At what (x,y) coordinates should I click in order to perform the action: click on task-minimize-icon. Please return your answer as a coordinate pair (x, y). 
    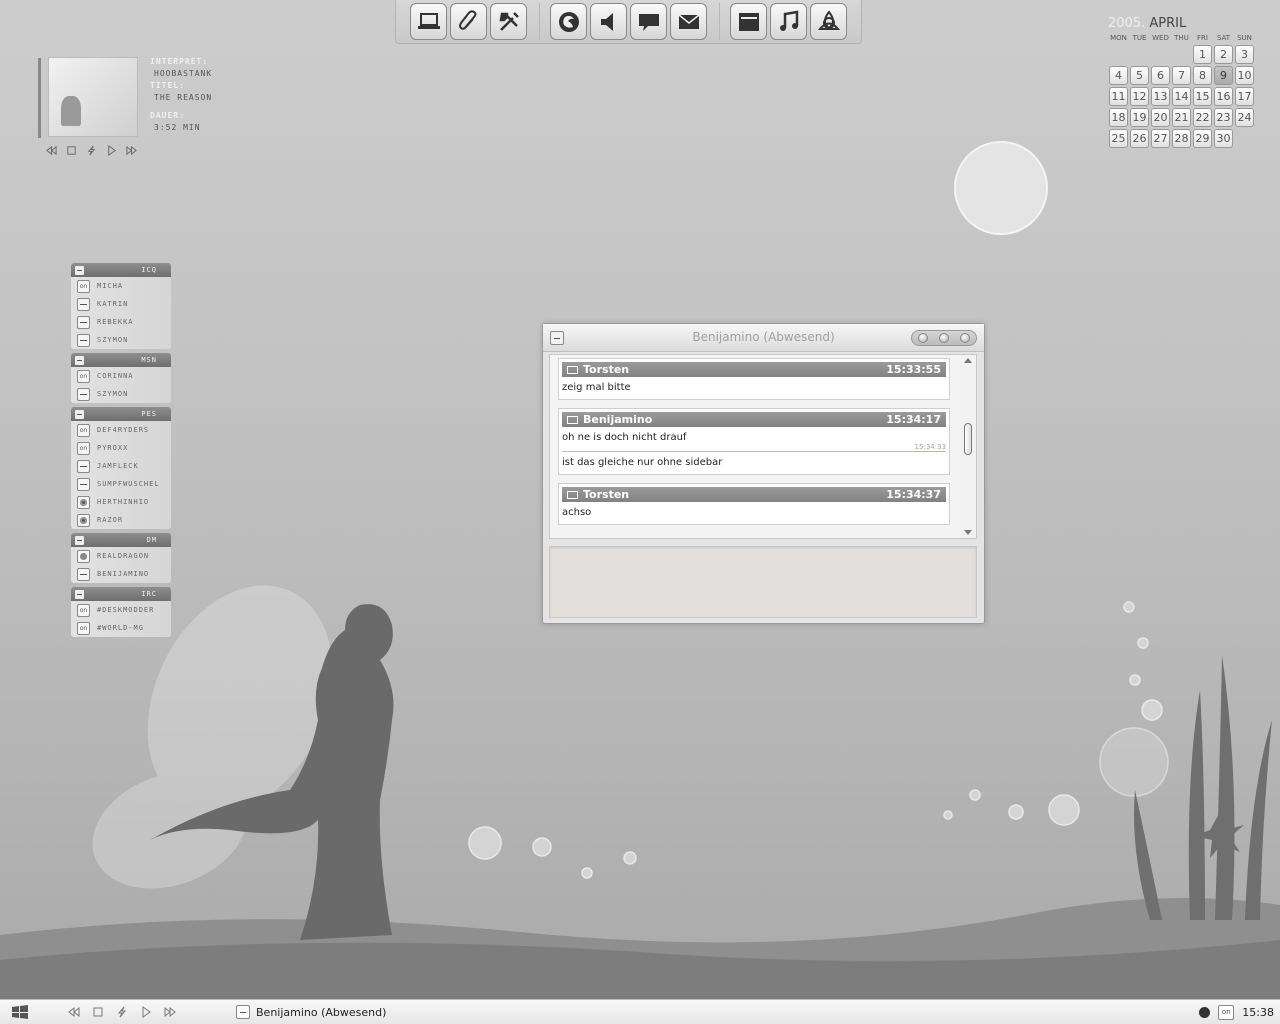
    Looking at the image, I should click on (243, 1012).